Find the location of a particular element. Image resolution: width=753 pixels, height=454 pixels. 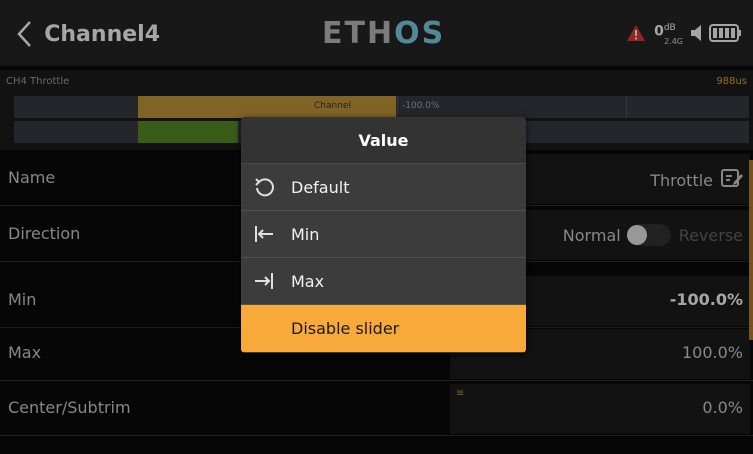

popup-item-disable-slider: Disable slider is located at coordinates (383, 328).